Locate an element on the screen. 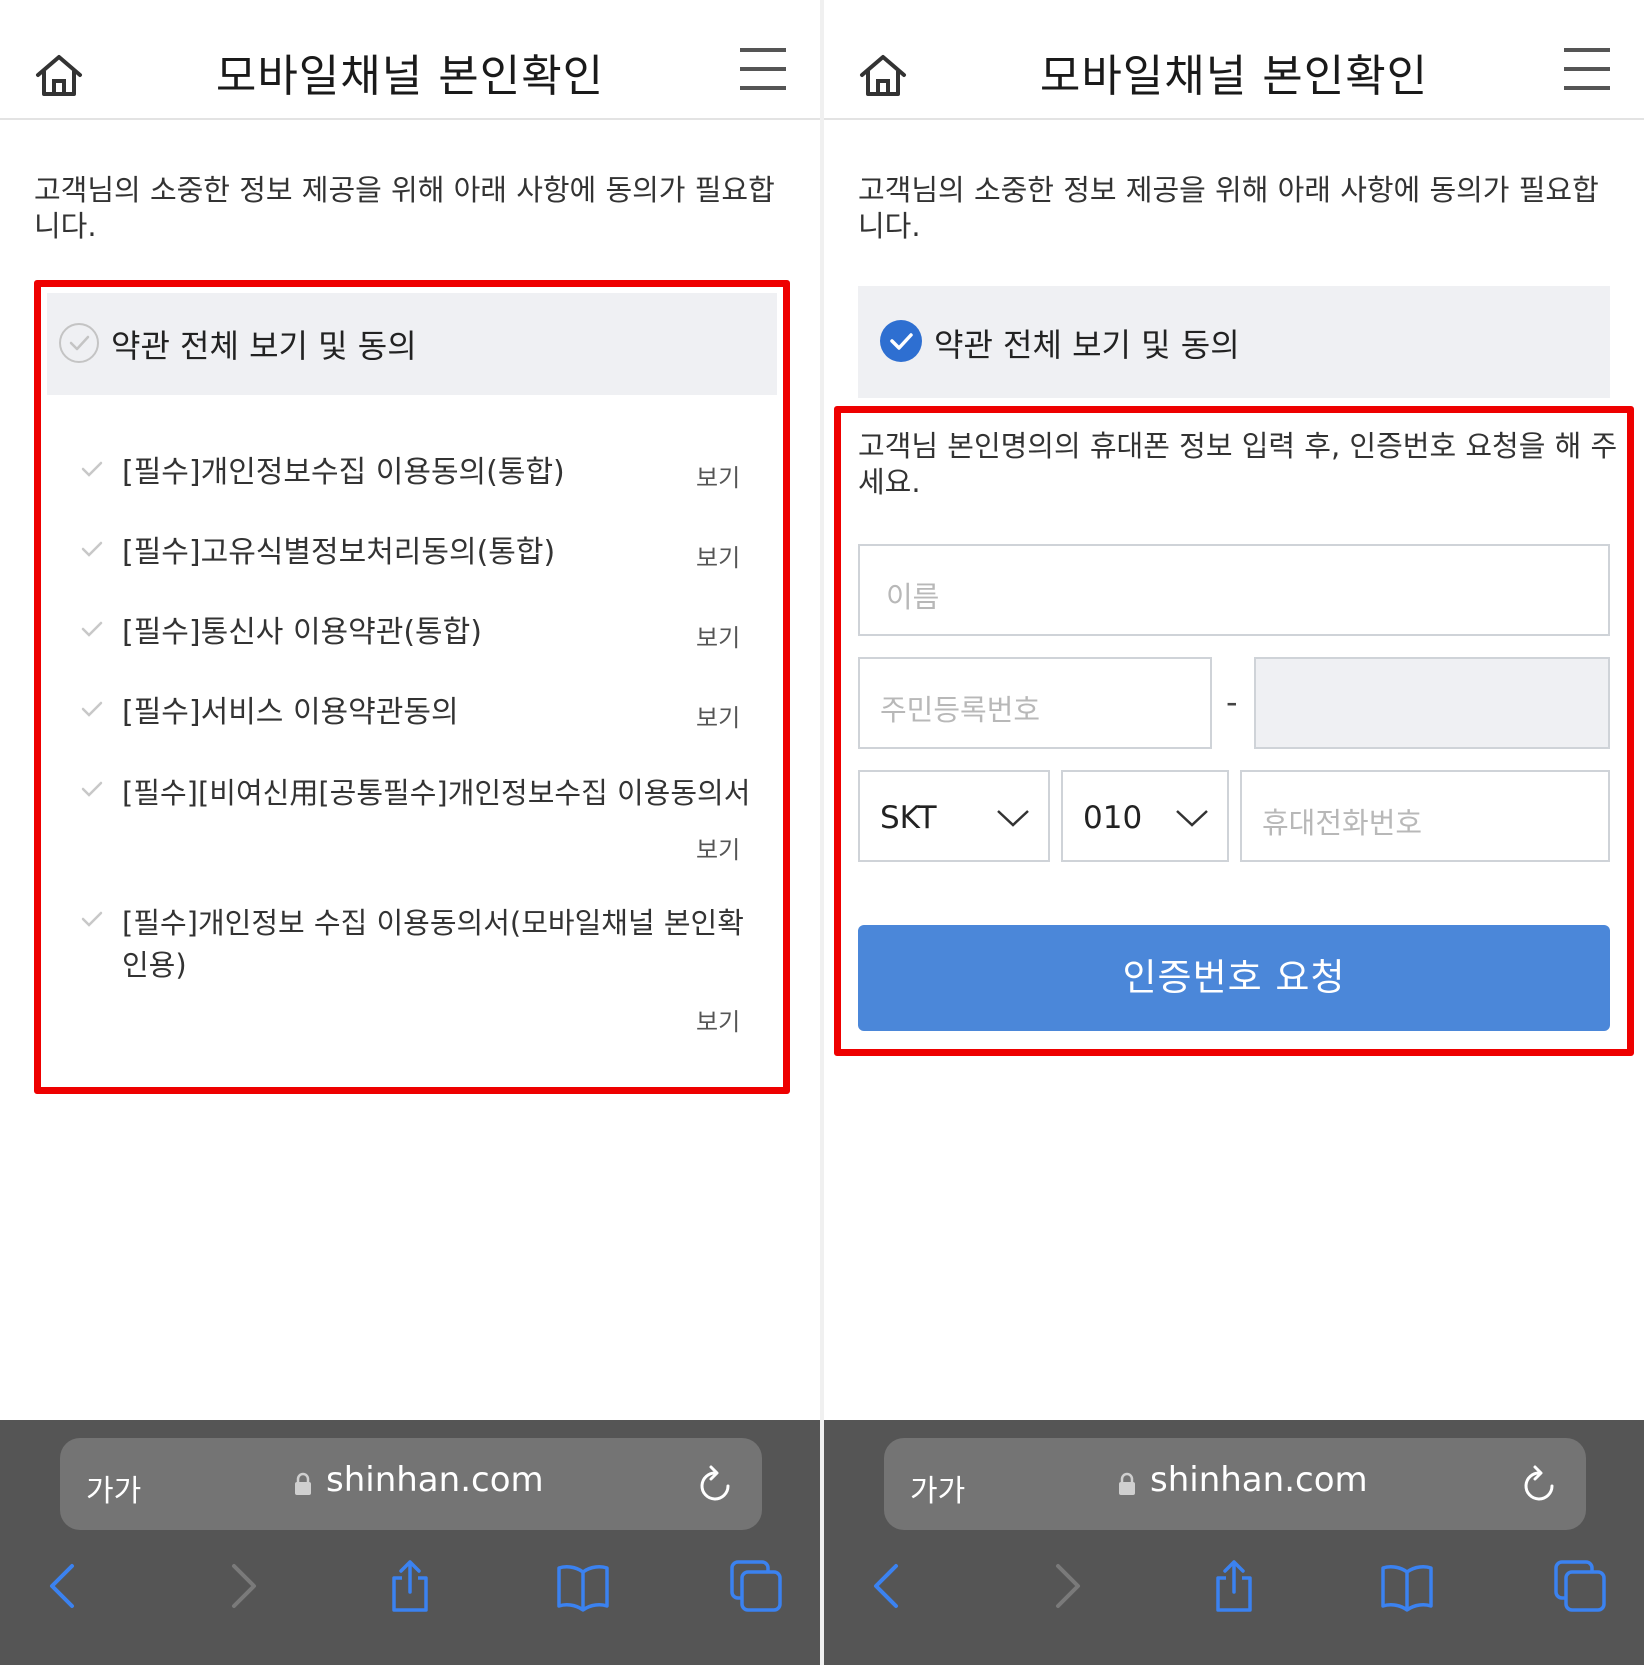  term-row: [필수]개인정보 수집 이용동의서(모바일채널 본인확인용) 보기 is located at coordinates (412, 972).